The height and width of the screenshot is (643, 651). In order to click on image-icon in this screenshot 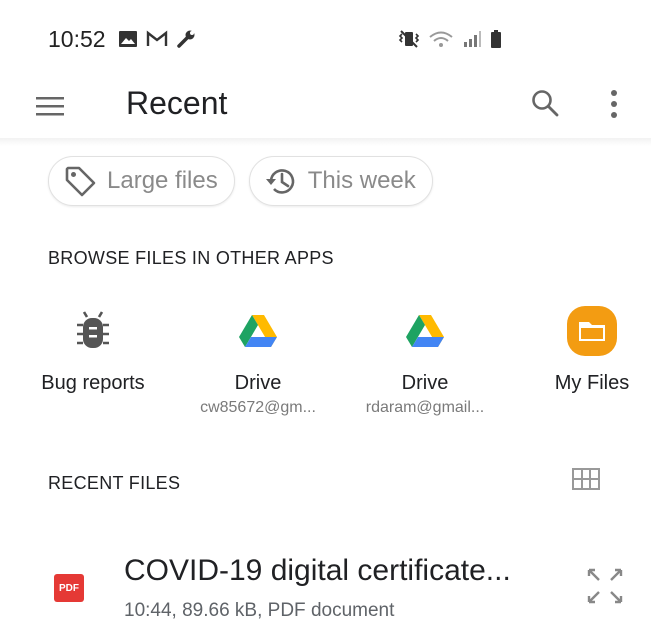, I will do `click(128, 39)`.